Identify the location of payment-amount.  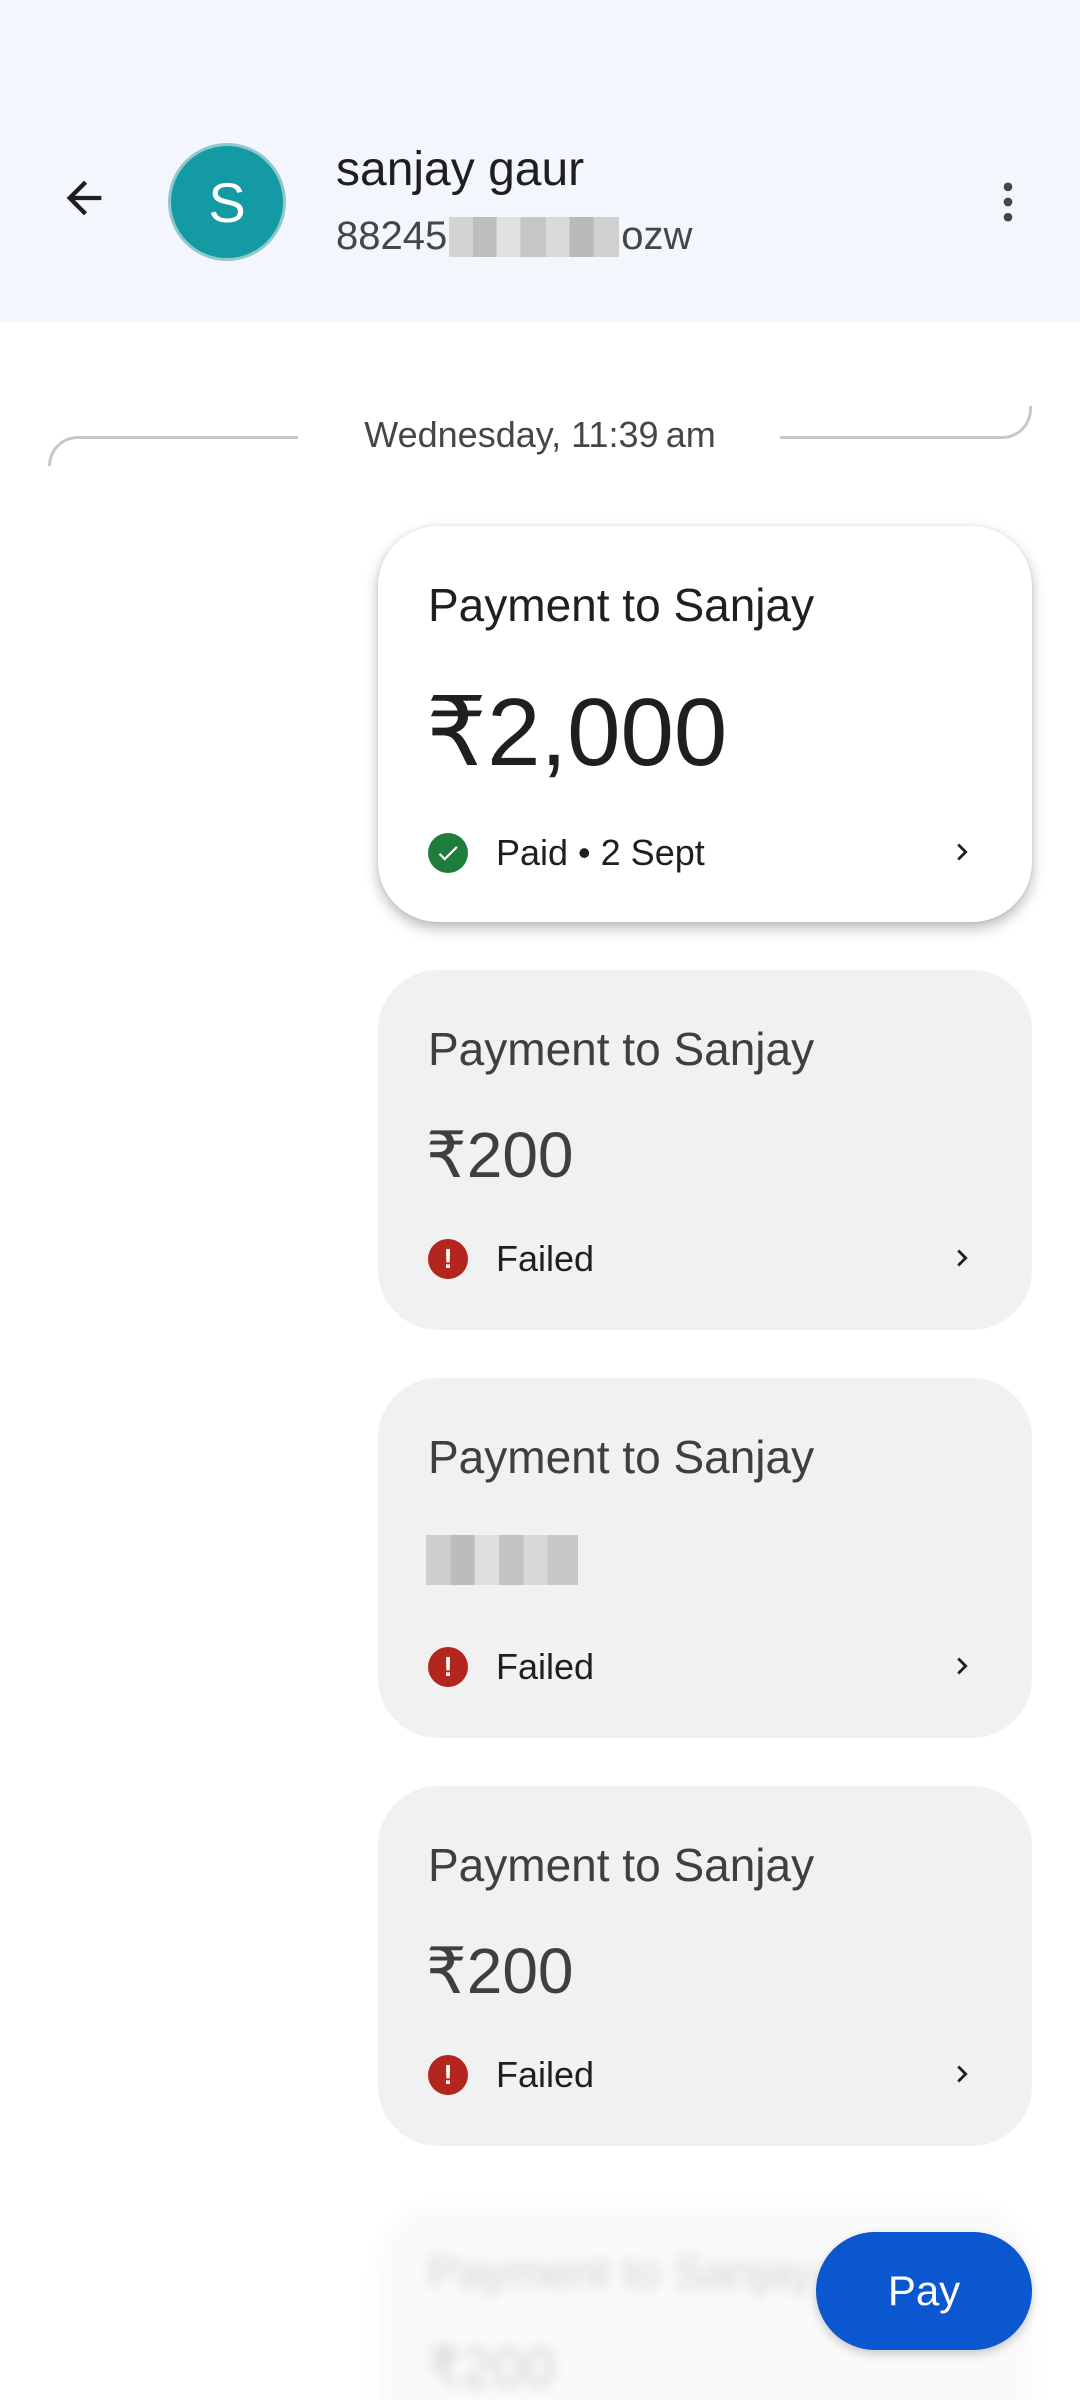
(502, 1563).